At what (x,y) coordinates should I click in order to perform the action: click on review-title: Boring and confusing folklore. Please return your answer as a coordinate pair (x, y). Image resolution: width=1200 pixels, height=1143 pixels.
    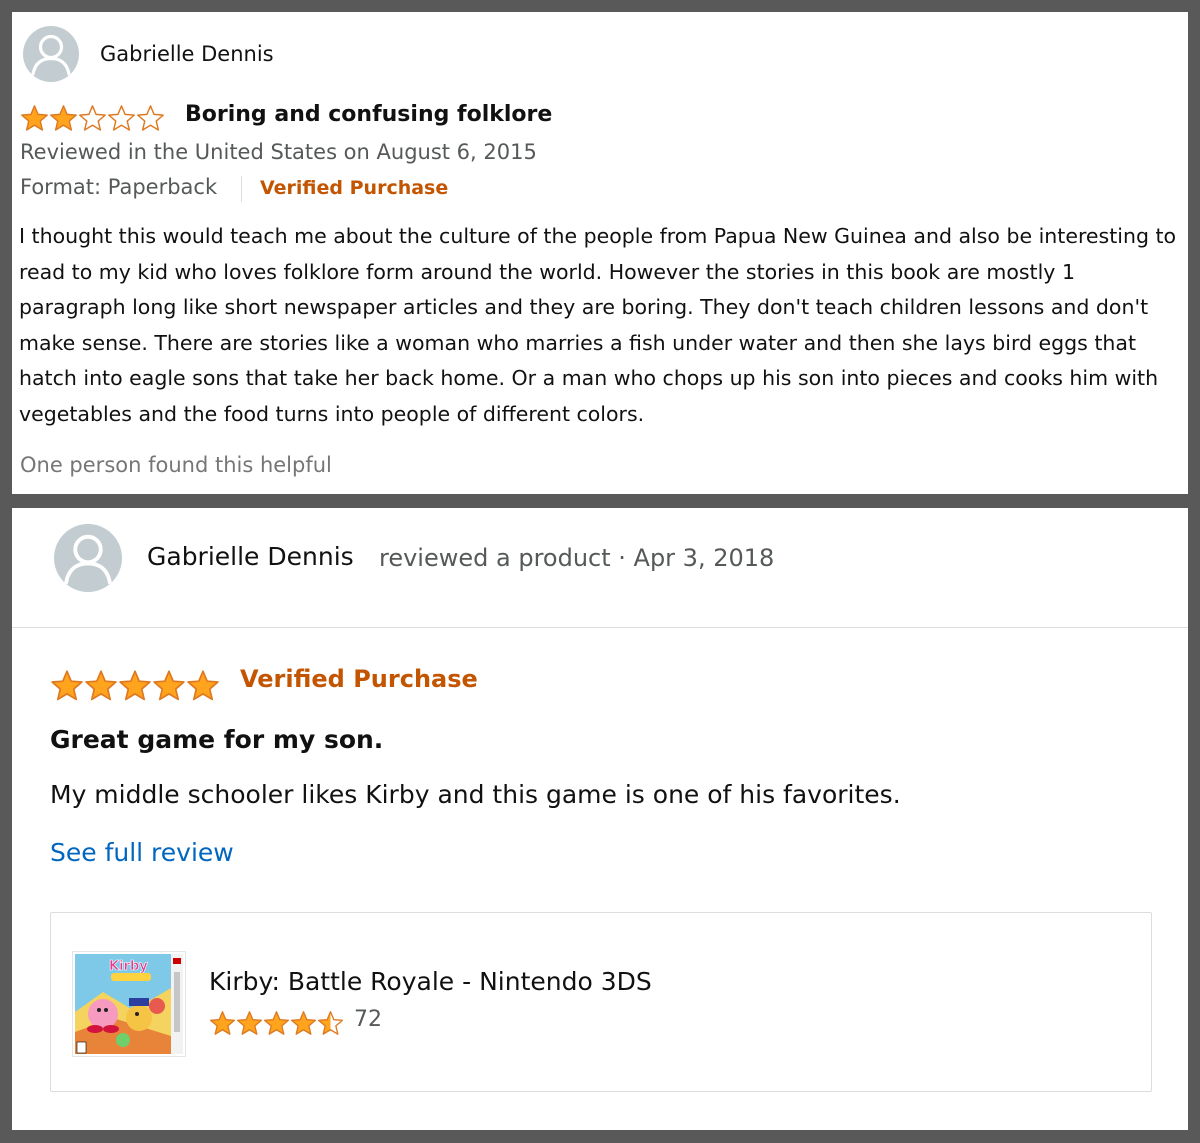
    Looking at the image, I should click on (368, 114).